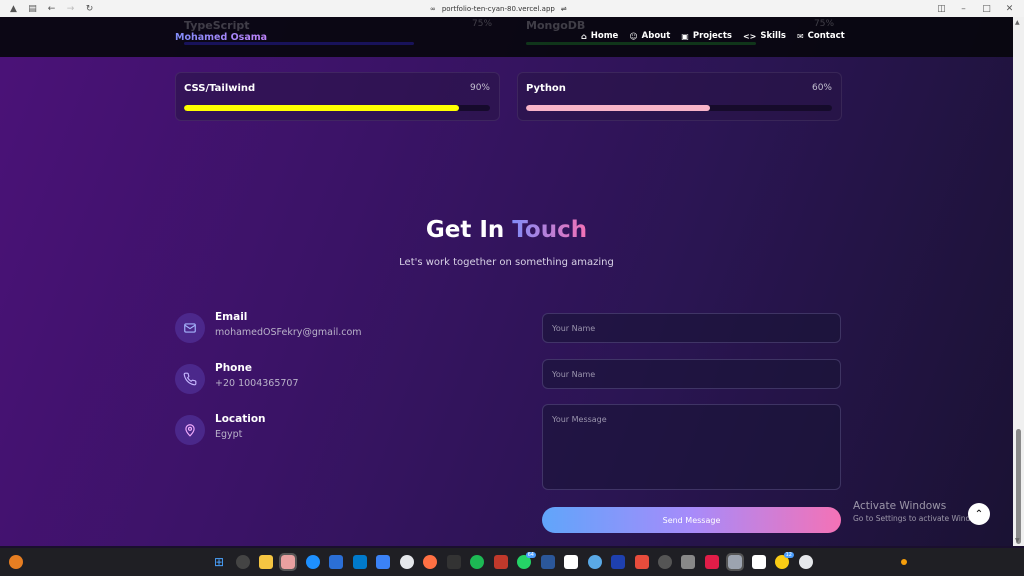 The width and height of the screenshot is (1024, 576). What do you see at coordinates (633, 36) in the screenshot?
I see `user-icon: ☺` at bounding box center [633, 36].